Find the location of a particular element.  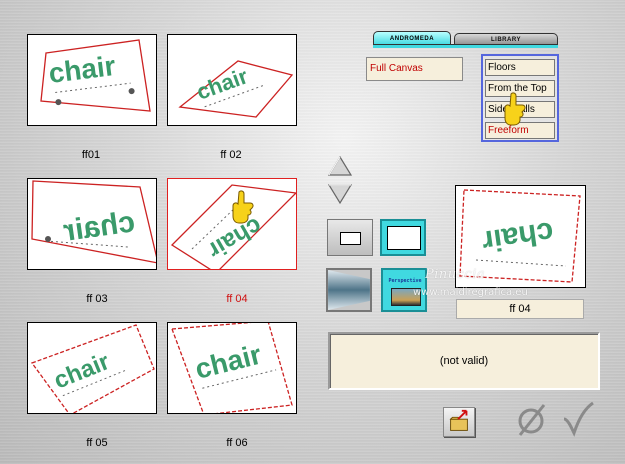

watermark-url: www.maidiregrafica.eu is located at coordinates (470, 292).